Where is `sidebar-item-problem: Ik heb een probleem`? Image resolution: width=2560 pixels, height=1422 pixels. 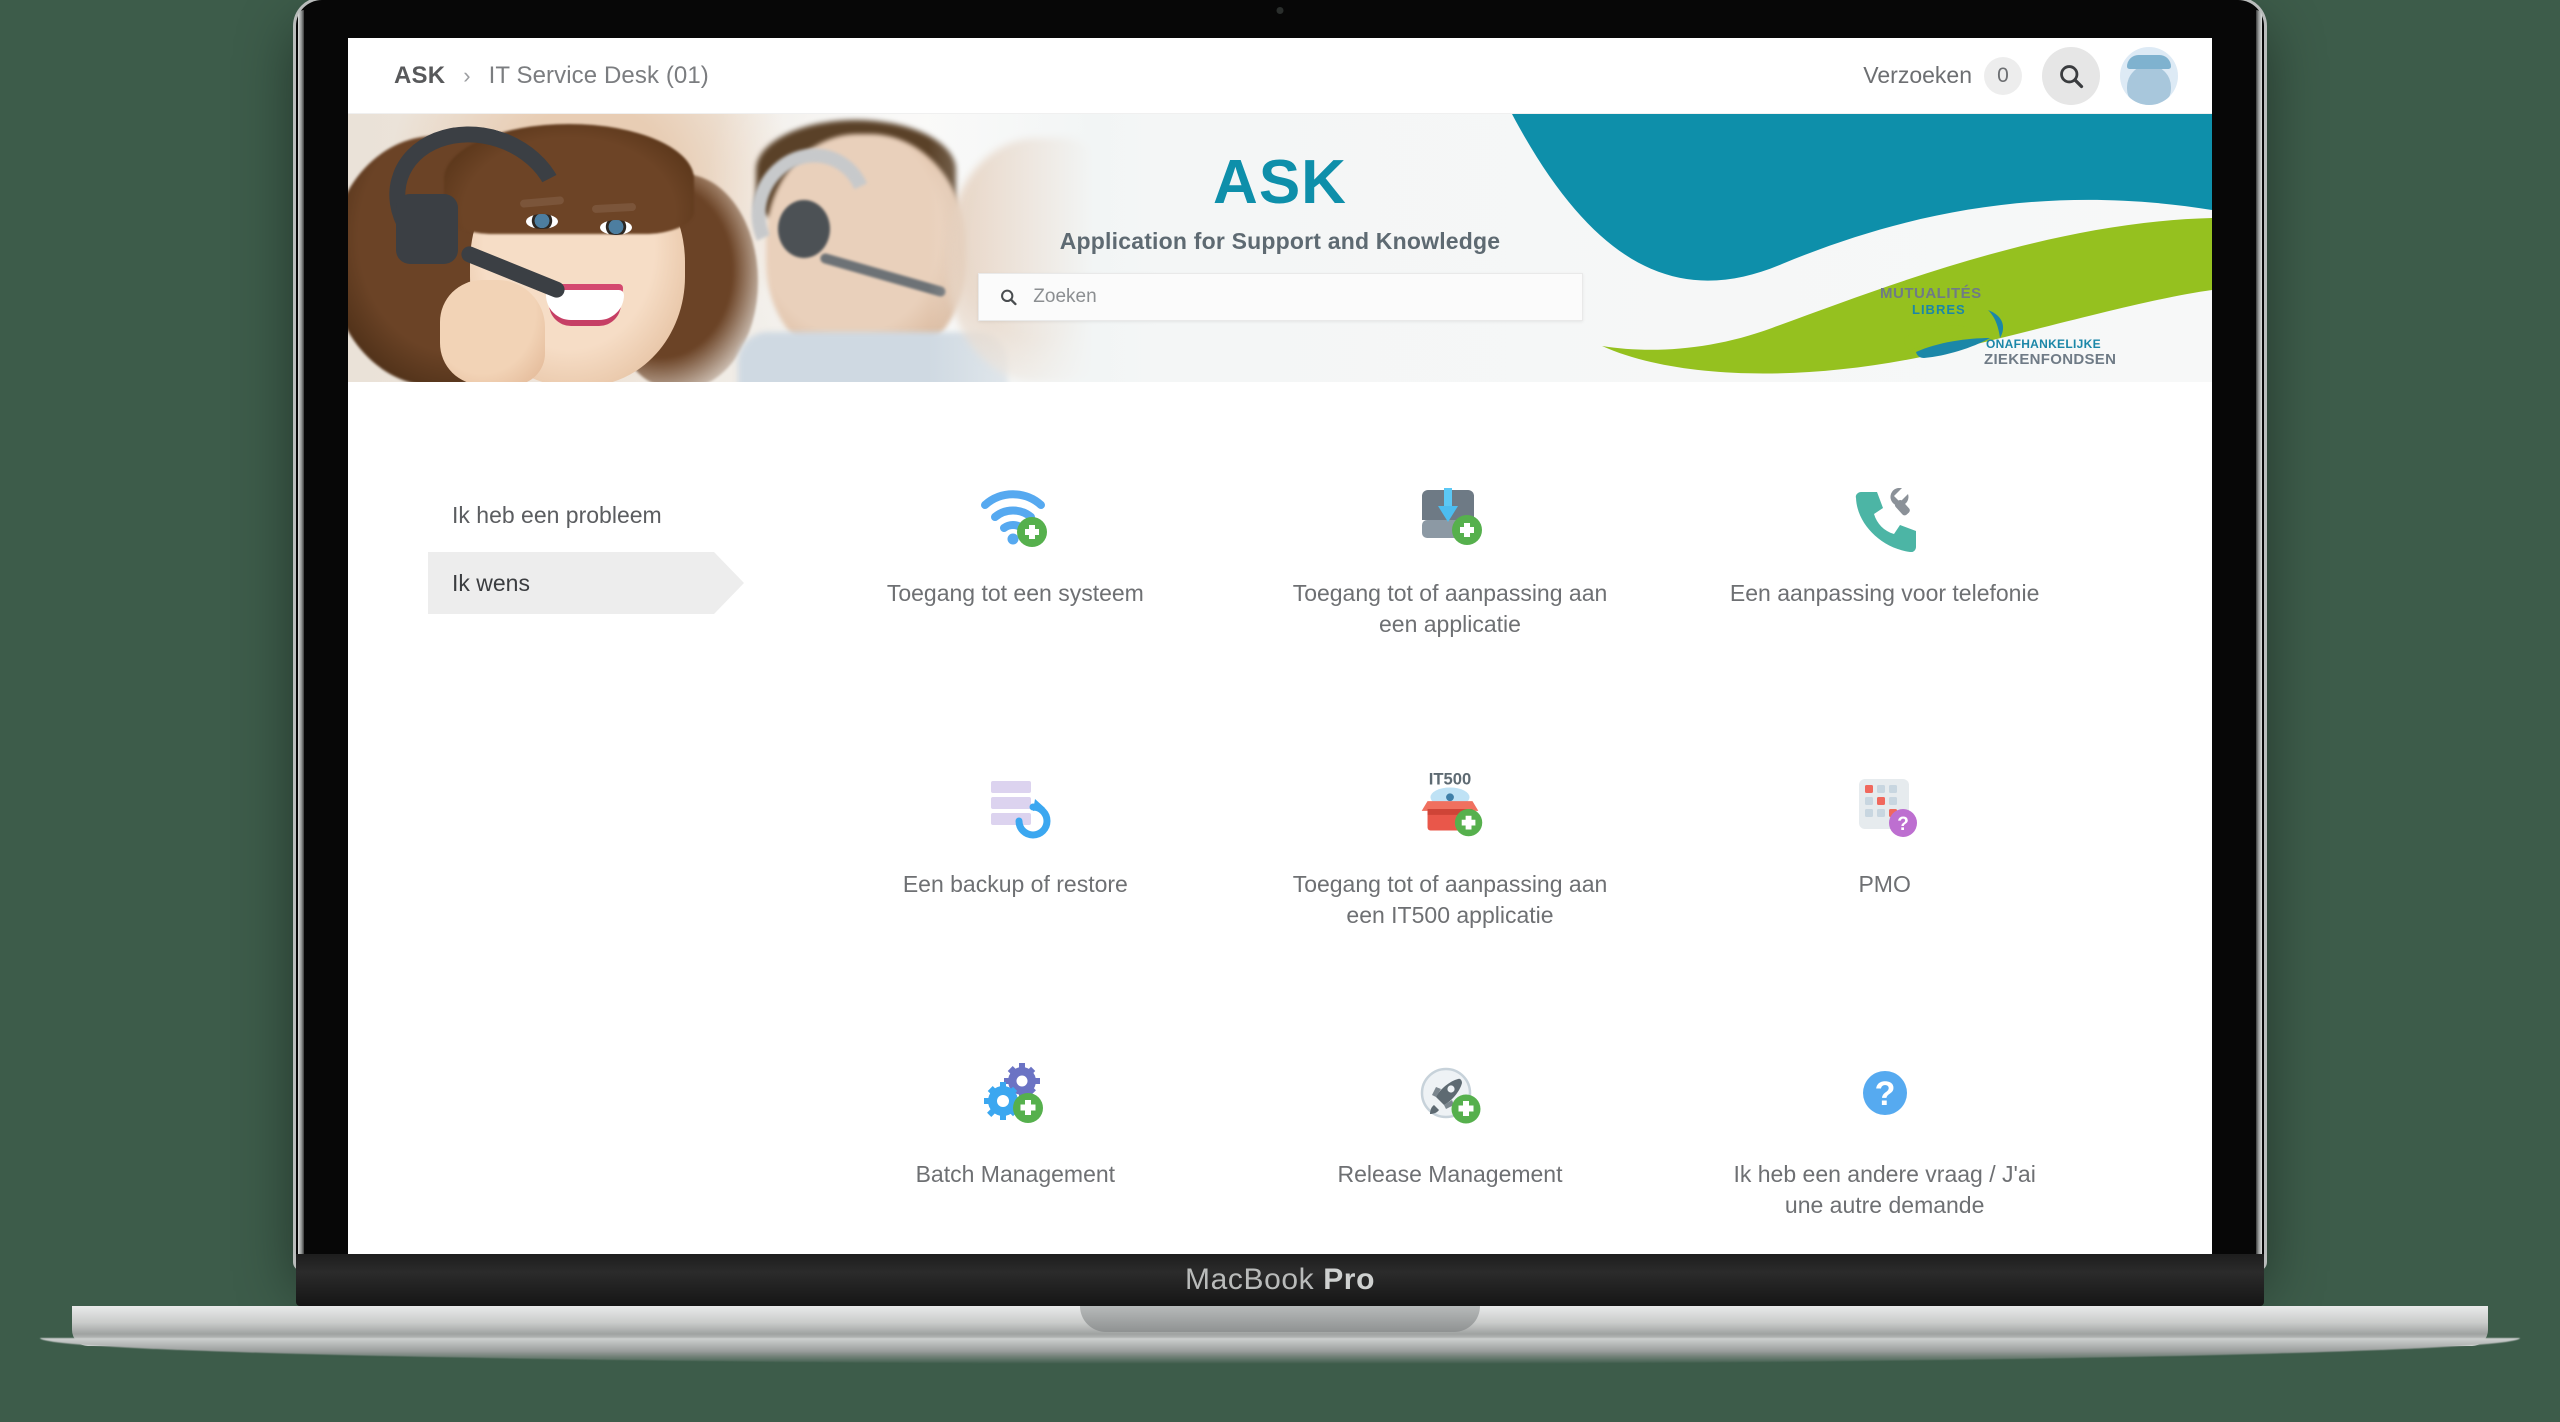
sidebar-item-problem: Ik heb een probleem is located at coordinates (603, 515).